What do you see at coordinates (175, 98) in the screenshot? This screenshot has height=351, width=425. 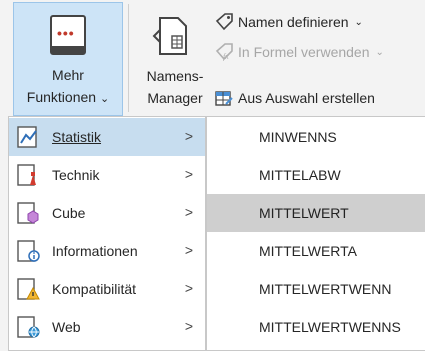 I see `name-manager-label-line2: Manager` at bounding box center [175, 98].